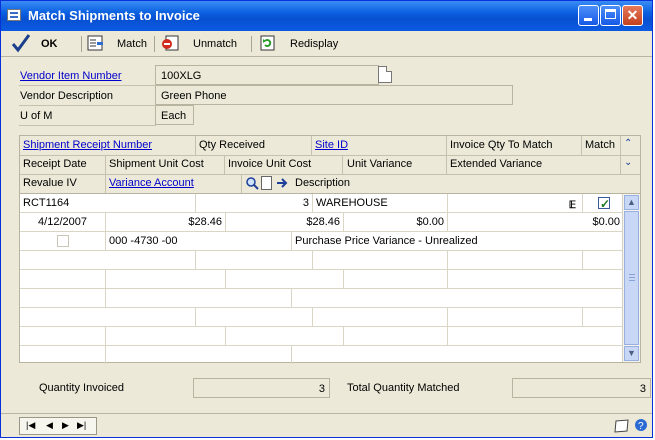  Describe the element at coordinates (114, 15) in the screenshot. I see `window-title: Match Shipments to Invoice` at that location.